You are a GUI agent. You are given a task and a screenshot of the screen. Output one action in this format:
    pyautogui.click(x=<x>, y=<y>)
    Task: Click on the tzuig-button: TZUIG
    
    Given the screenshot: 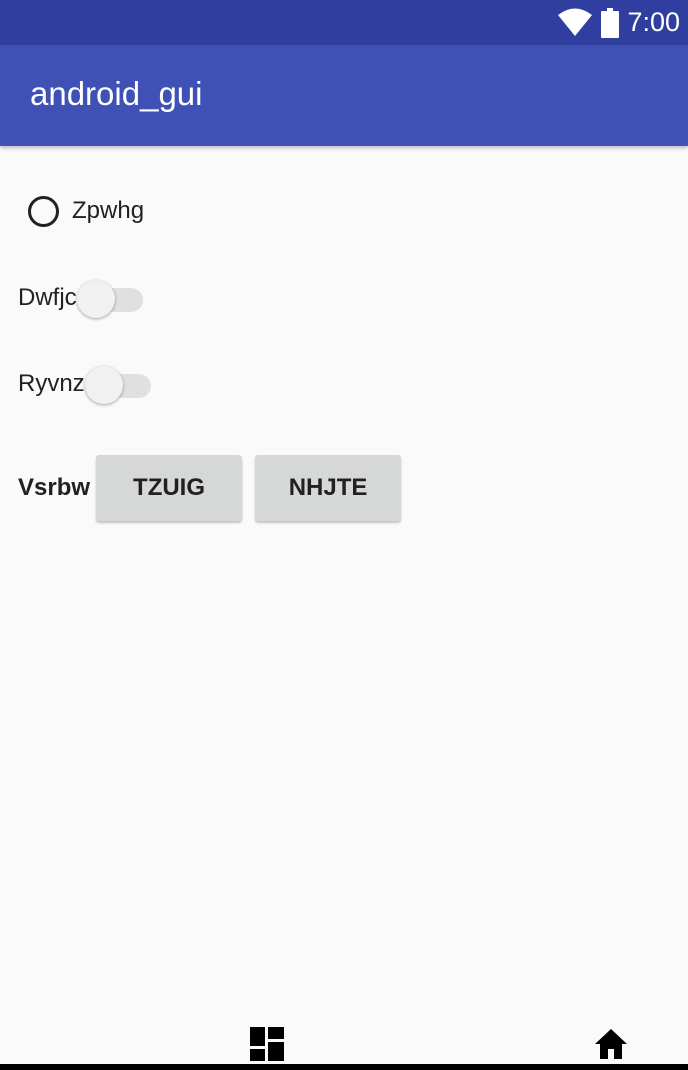 What is the action you would take?
    pyautogui.click(x=169, y=488)
    